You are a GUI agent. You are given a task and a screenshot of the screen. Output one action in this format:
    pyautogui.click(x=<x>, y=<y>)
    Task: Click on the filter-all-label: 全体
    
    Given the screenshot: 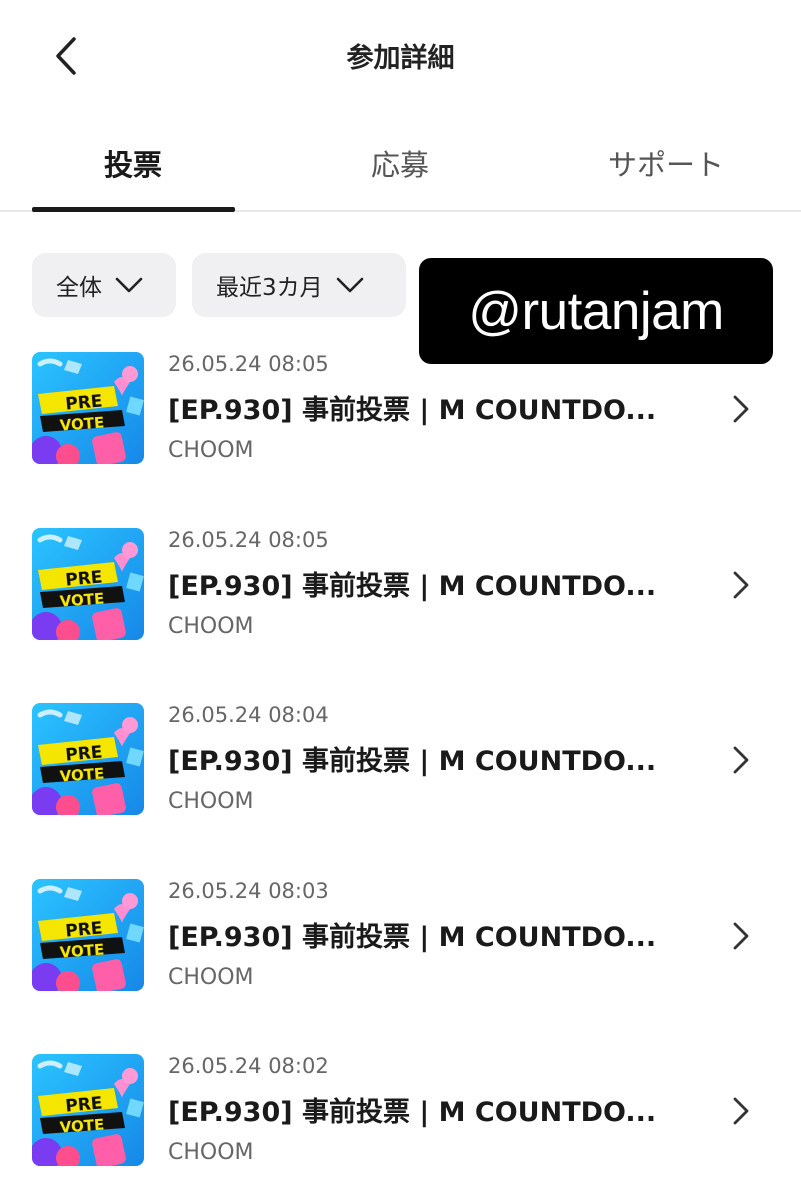 What is the action you would take?
    pyautogui.click(x=79, y=288)
    